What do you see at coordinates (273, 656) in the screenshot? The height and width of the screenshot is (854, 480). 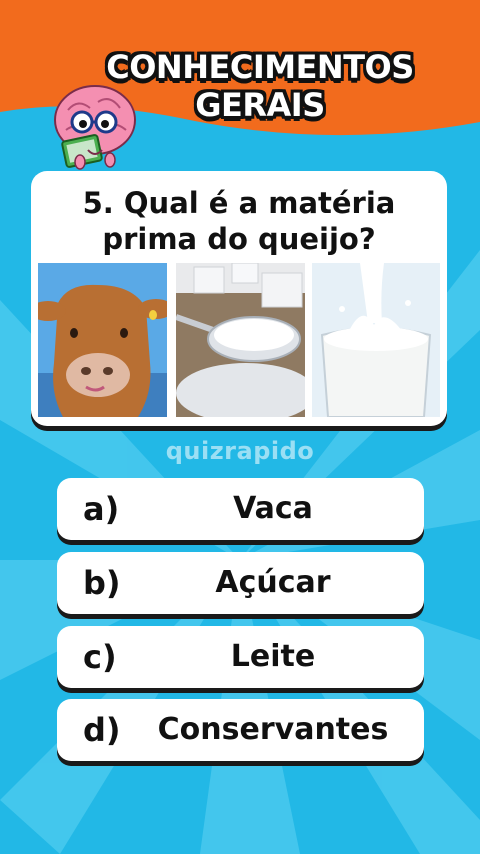 I see `option-text: Leite` at bounding box center [273, 656].